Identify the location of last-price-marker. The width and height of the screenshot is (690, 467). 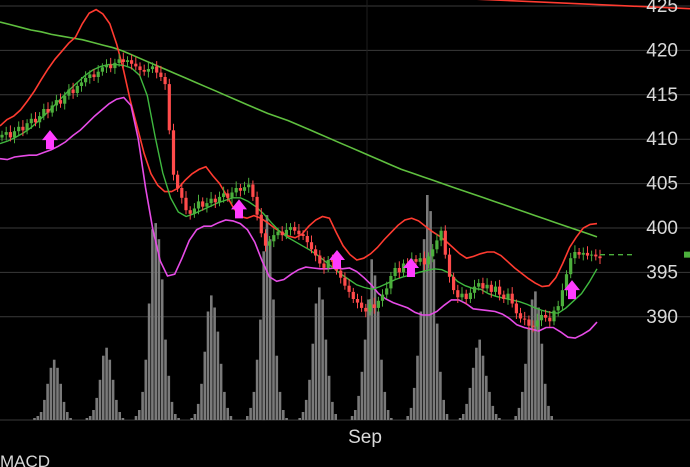
(687, 254).